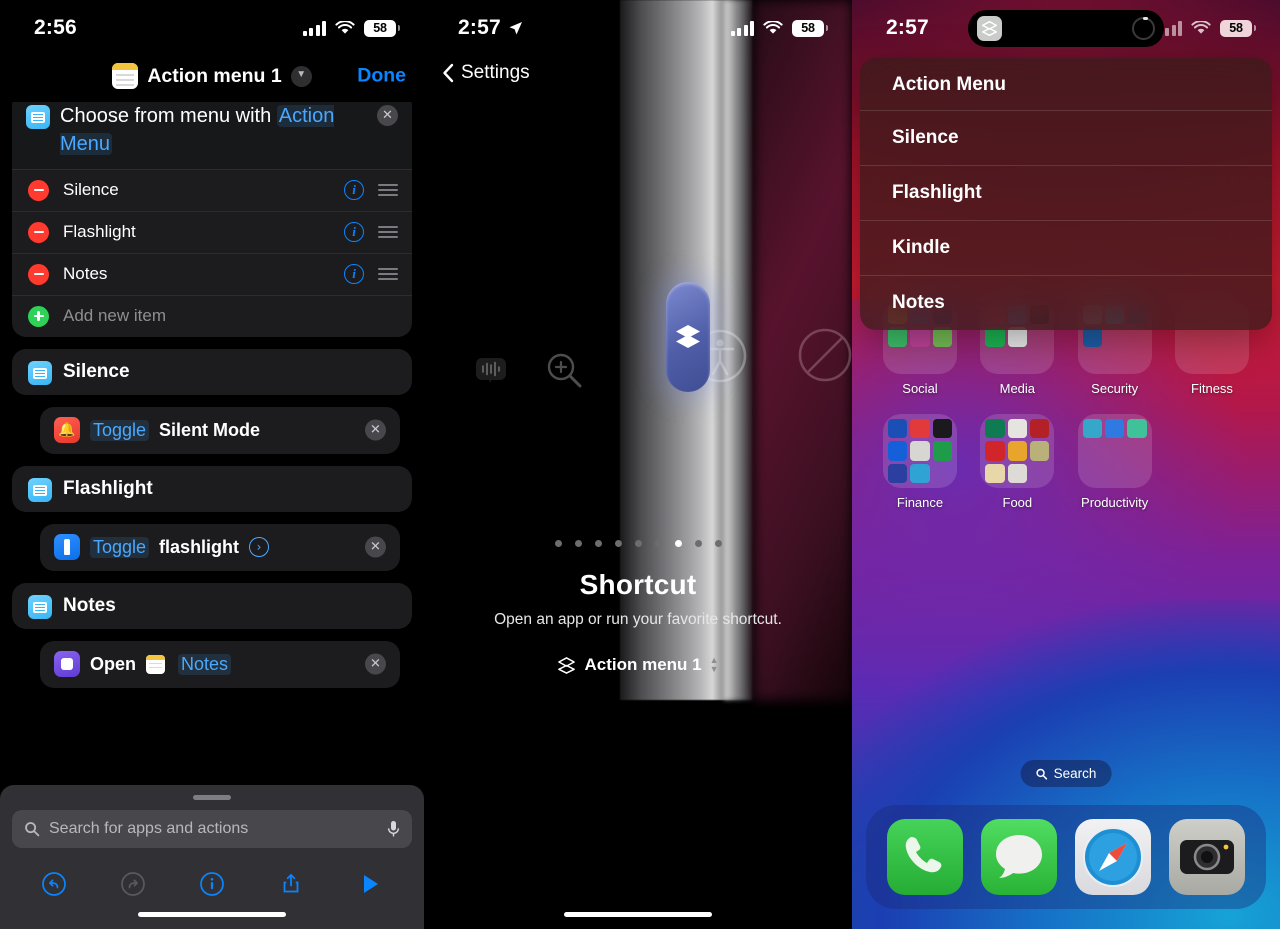 Image resolution: width=1280 pixels, height=929 pixels. What do you see at coordinates (678, 543) in the screenshot?
I see `page-dot-active` at bounding box center [678, 543].